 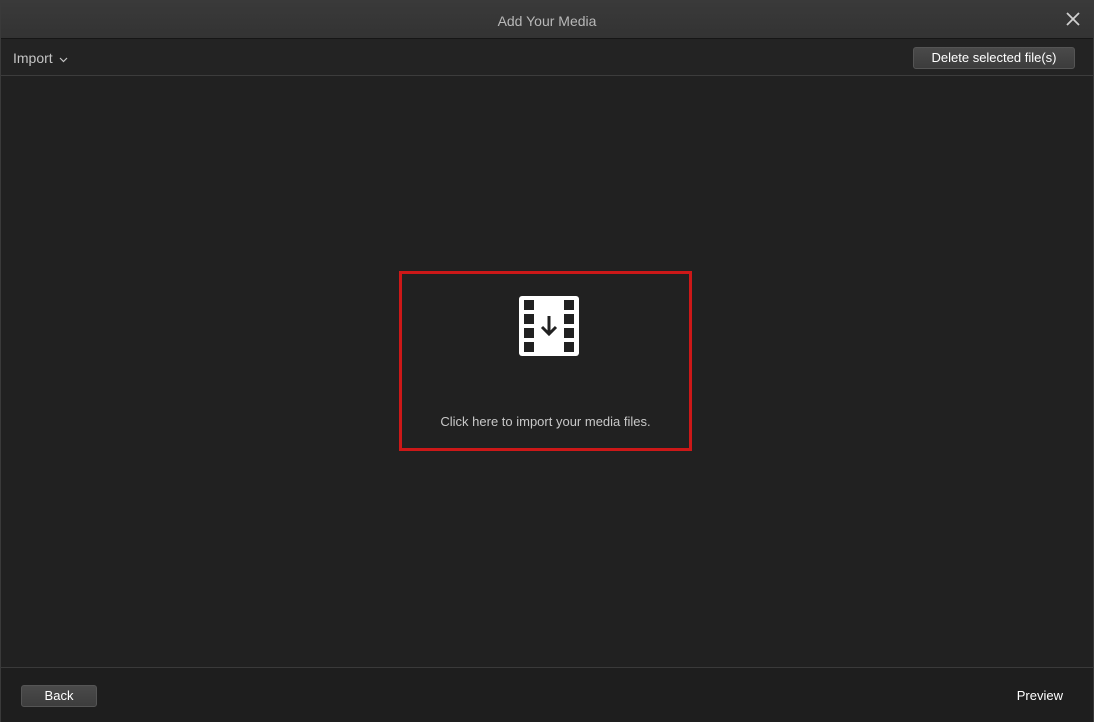 I want to click on title-bar: Add Your Media, so click(x=547, y=19).